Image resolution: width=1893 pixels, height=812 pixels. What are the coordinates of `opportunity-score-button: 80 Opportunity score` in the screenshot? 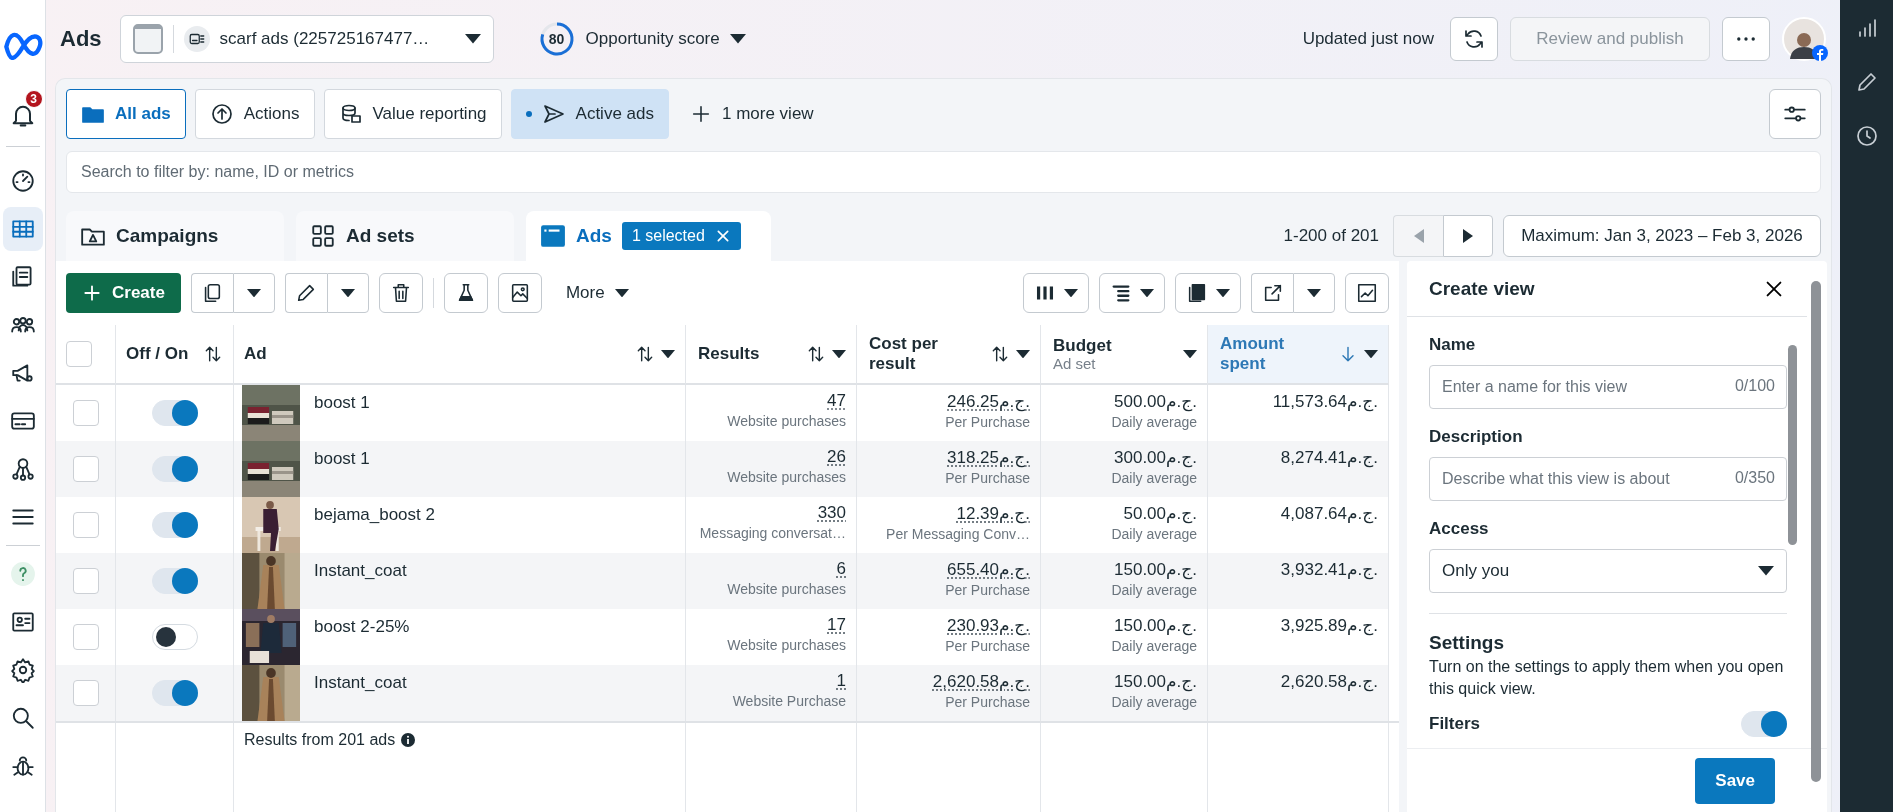 It's located at (641, 39).